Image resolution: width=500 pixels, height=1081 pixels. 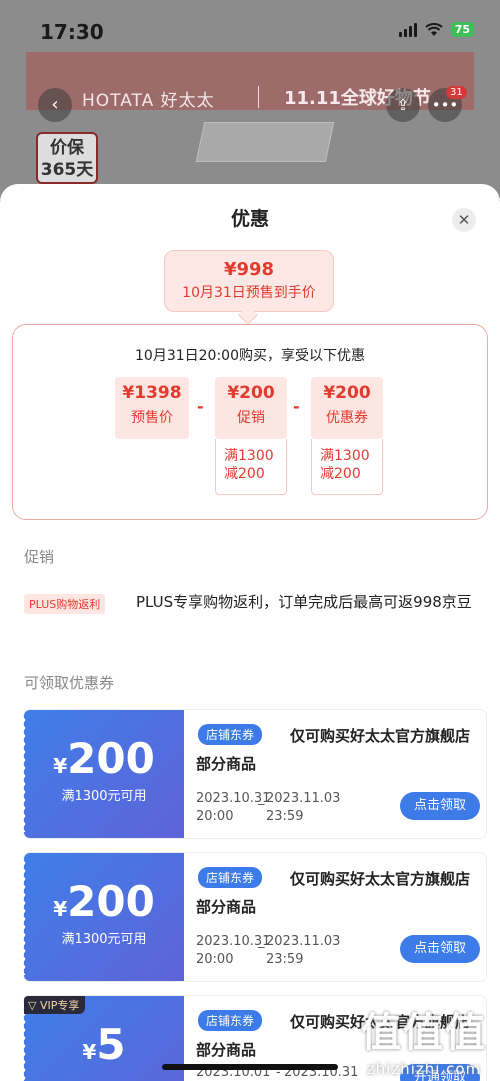 What do you see at coordinates (55, 105) in the screenshot?
I see `back-icon: ‹` at bounding box center [55, 105].